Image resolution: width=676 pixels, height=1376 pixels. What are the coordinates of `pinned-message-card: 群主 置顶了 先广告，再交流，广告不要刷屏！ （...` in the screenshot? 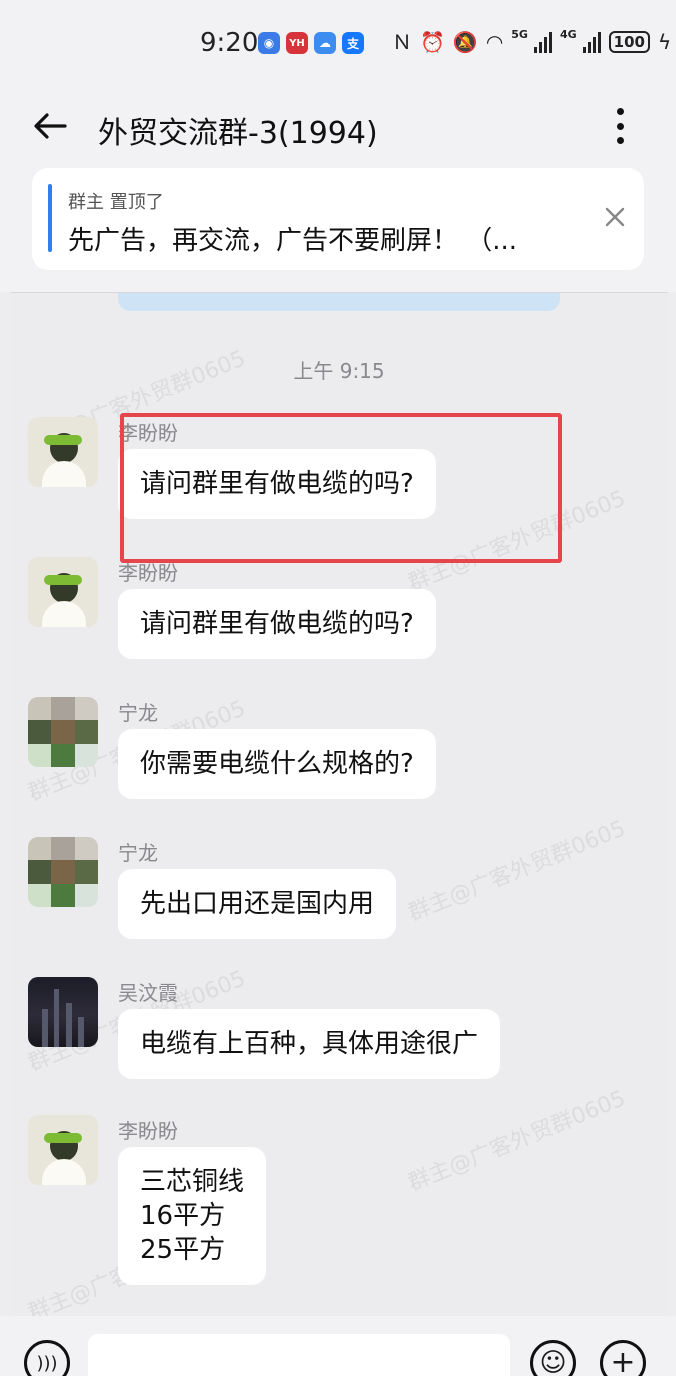 It's located at (338, 219).